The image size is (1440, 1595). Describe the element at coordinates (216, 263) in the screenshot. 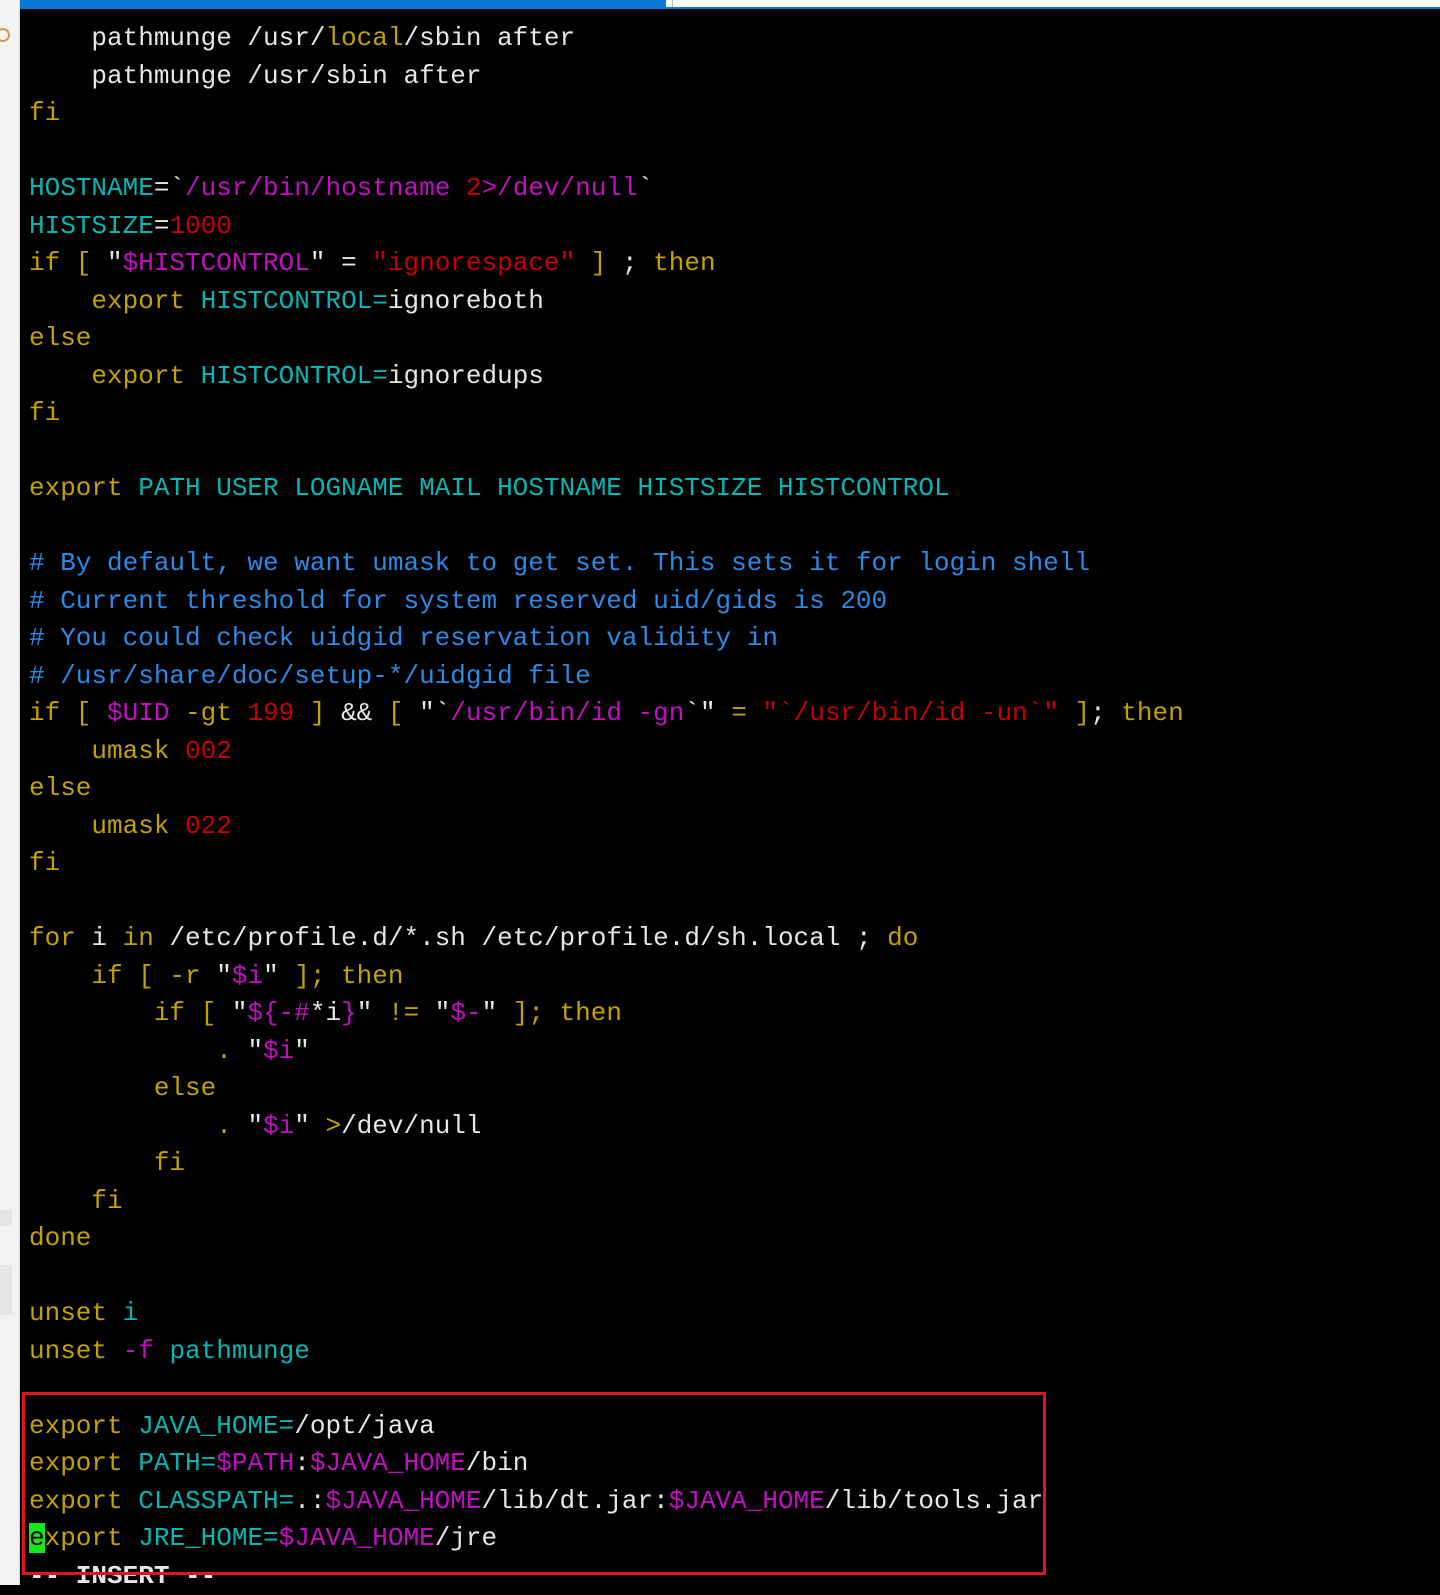

I see `code-token: $HISTCONTROL` at that location.